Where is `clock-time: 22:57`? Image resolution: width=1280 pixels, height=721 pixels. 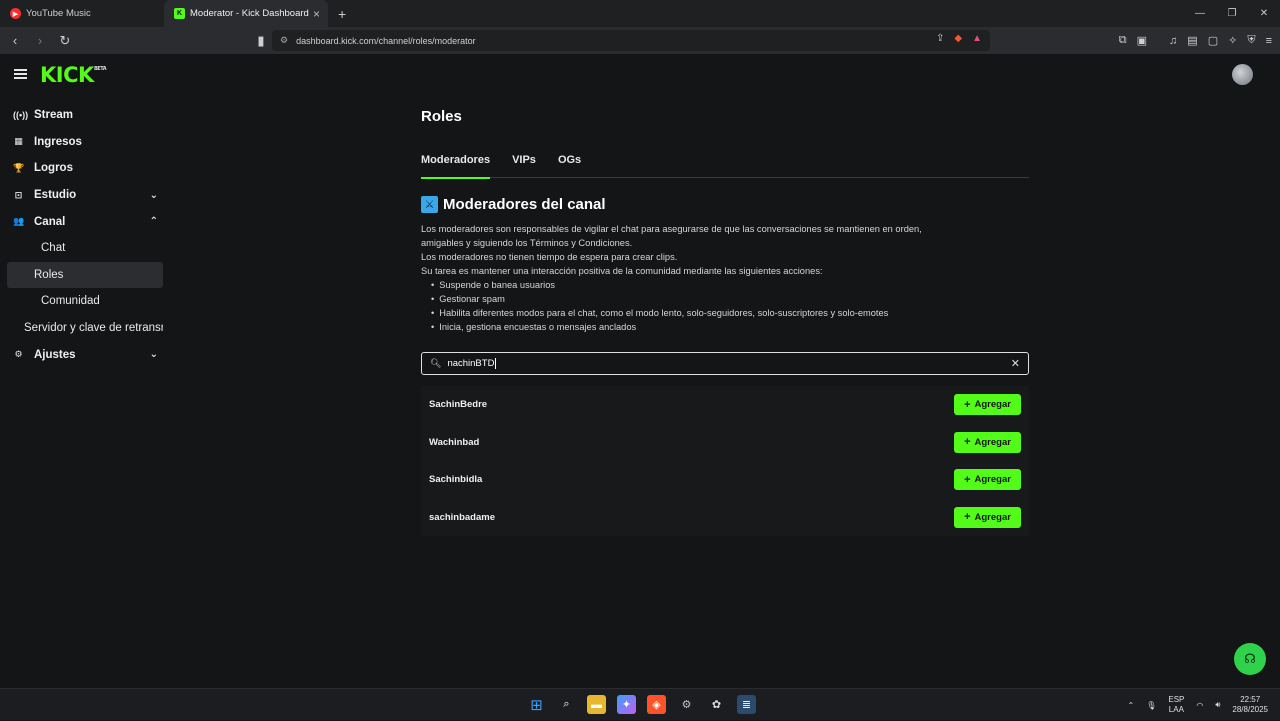
clock-time: 22:57 is located at coordinates (1250, 699).